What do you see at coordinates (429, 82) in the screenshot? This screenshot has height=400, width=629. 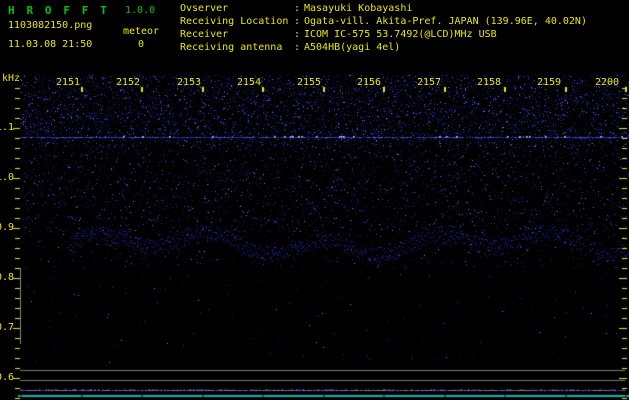 I see `time-tick-label: 2157` at bounding box center [429, 82].